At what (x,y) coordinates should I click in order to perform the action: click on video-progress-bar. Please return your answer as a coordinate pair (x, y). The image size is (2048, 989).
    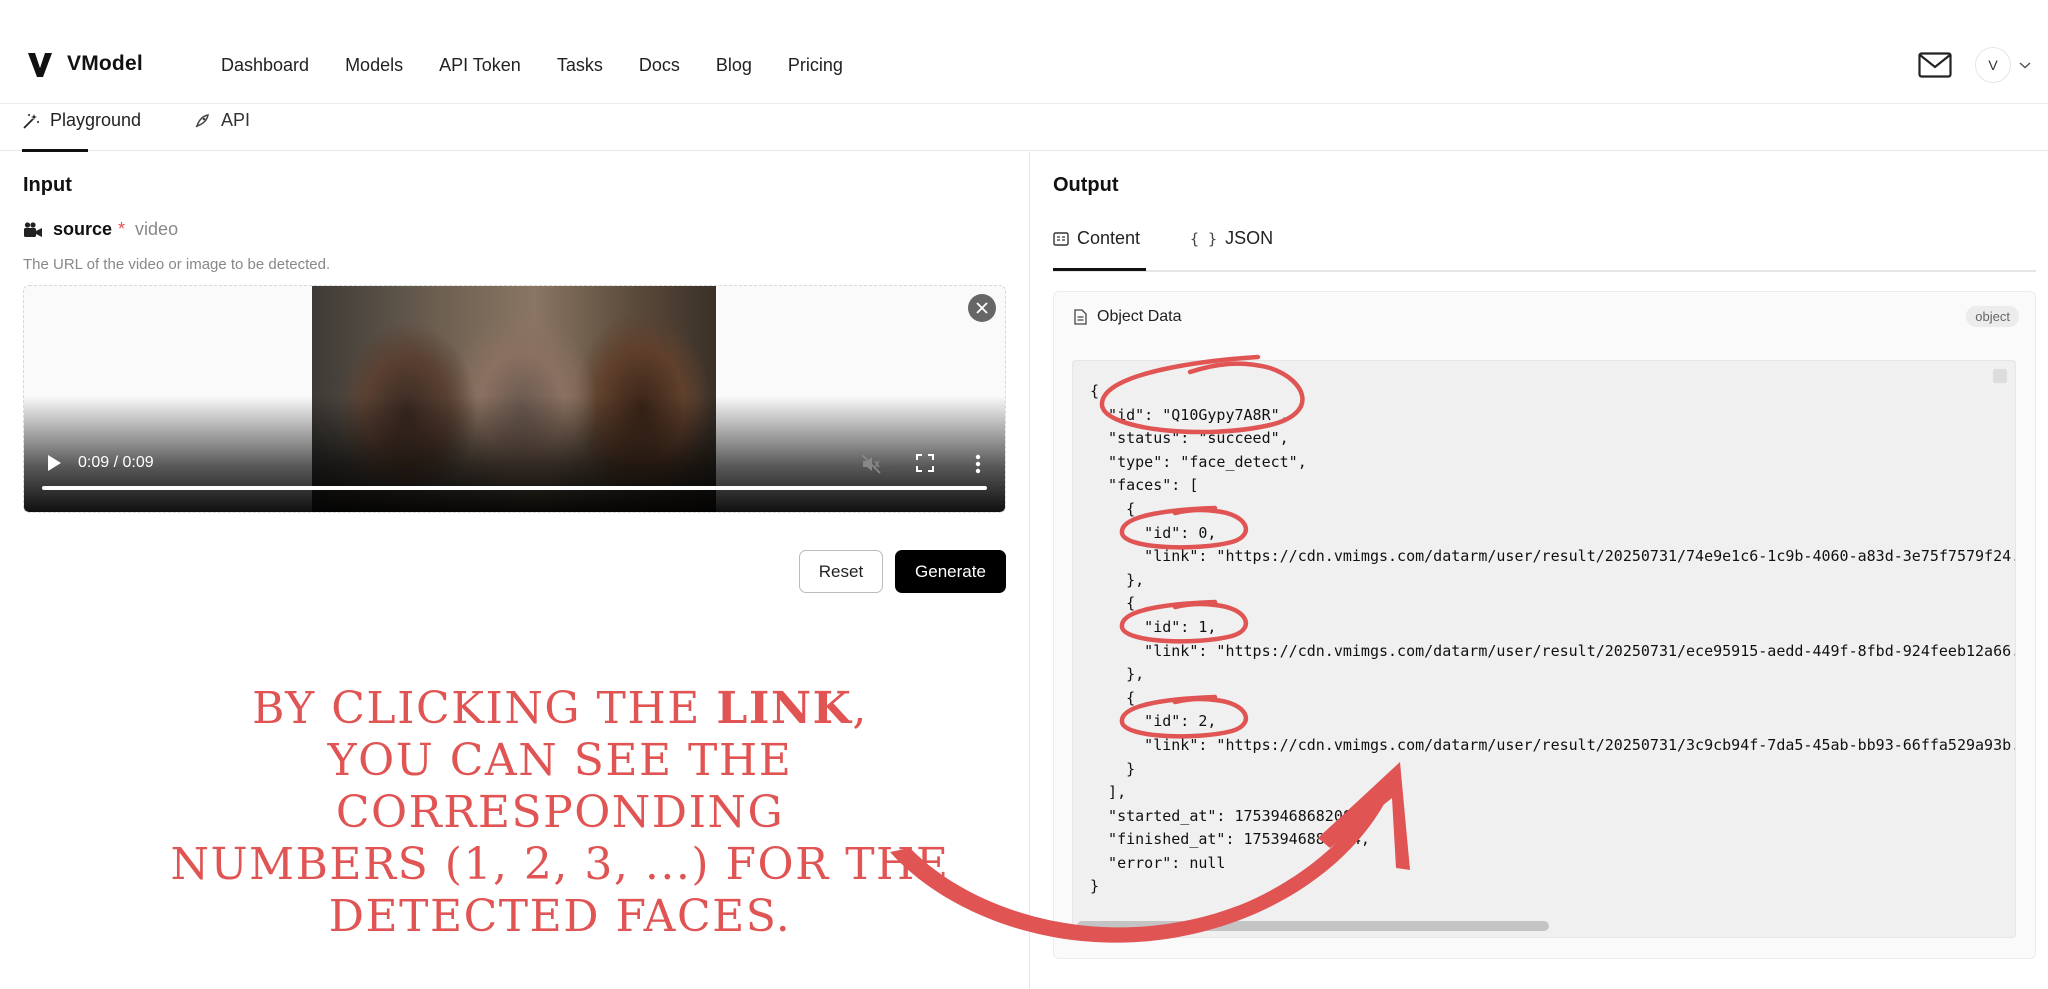
    Looking at the image, I should click on (514, 488).